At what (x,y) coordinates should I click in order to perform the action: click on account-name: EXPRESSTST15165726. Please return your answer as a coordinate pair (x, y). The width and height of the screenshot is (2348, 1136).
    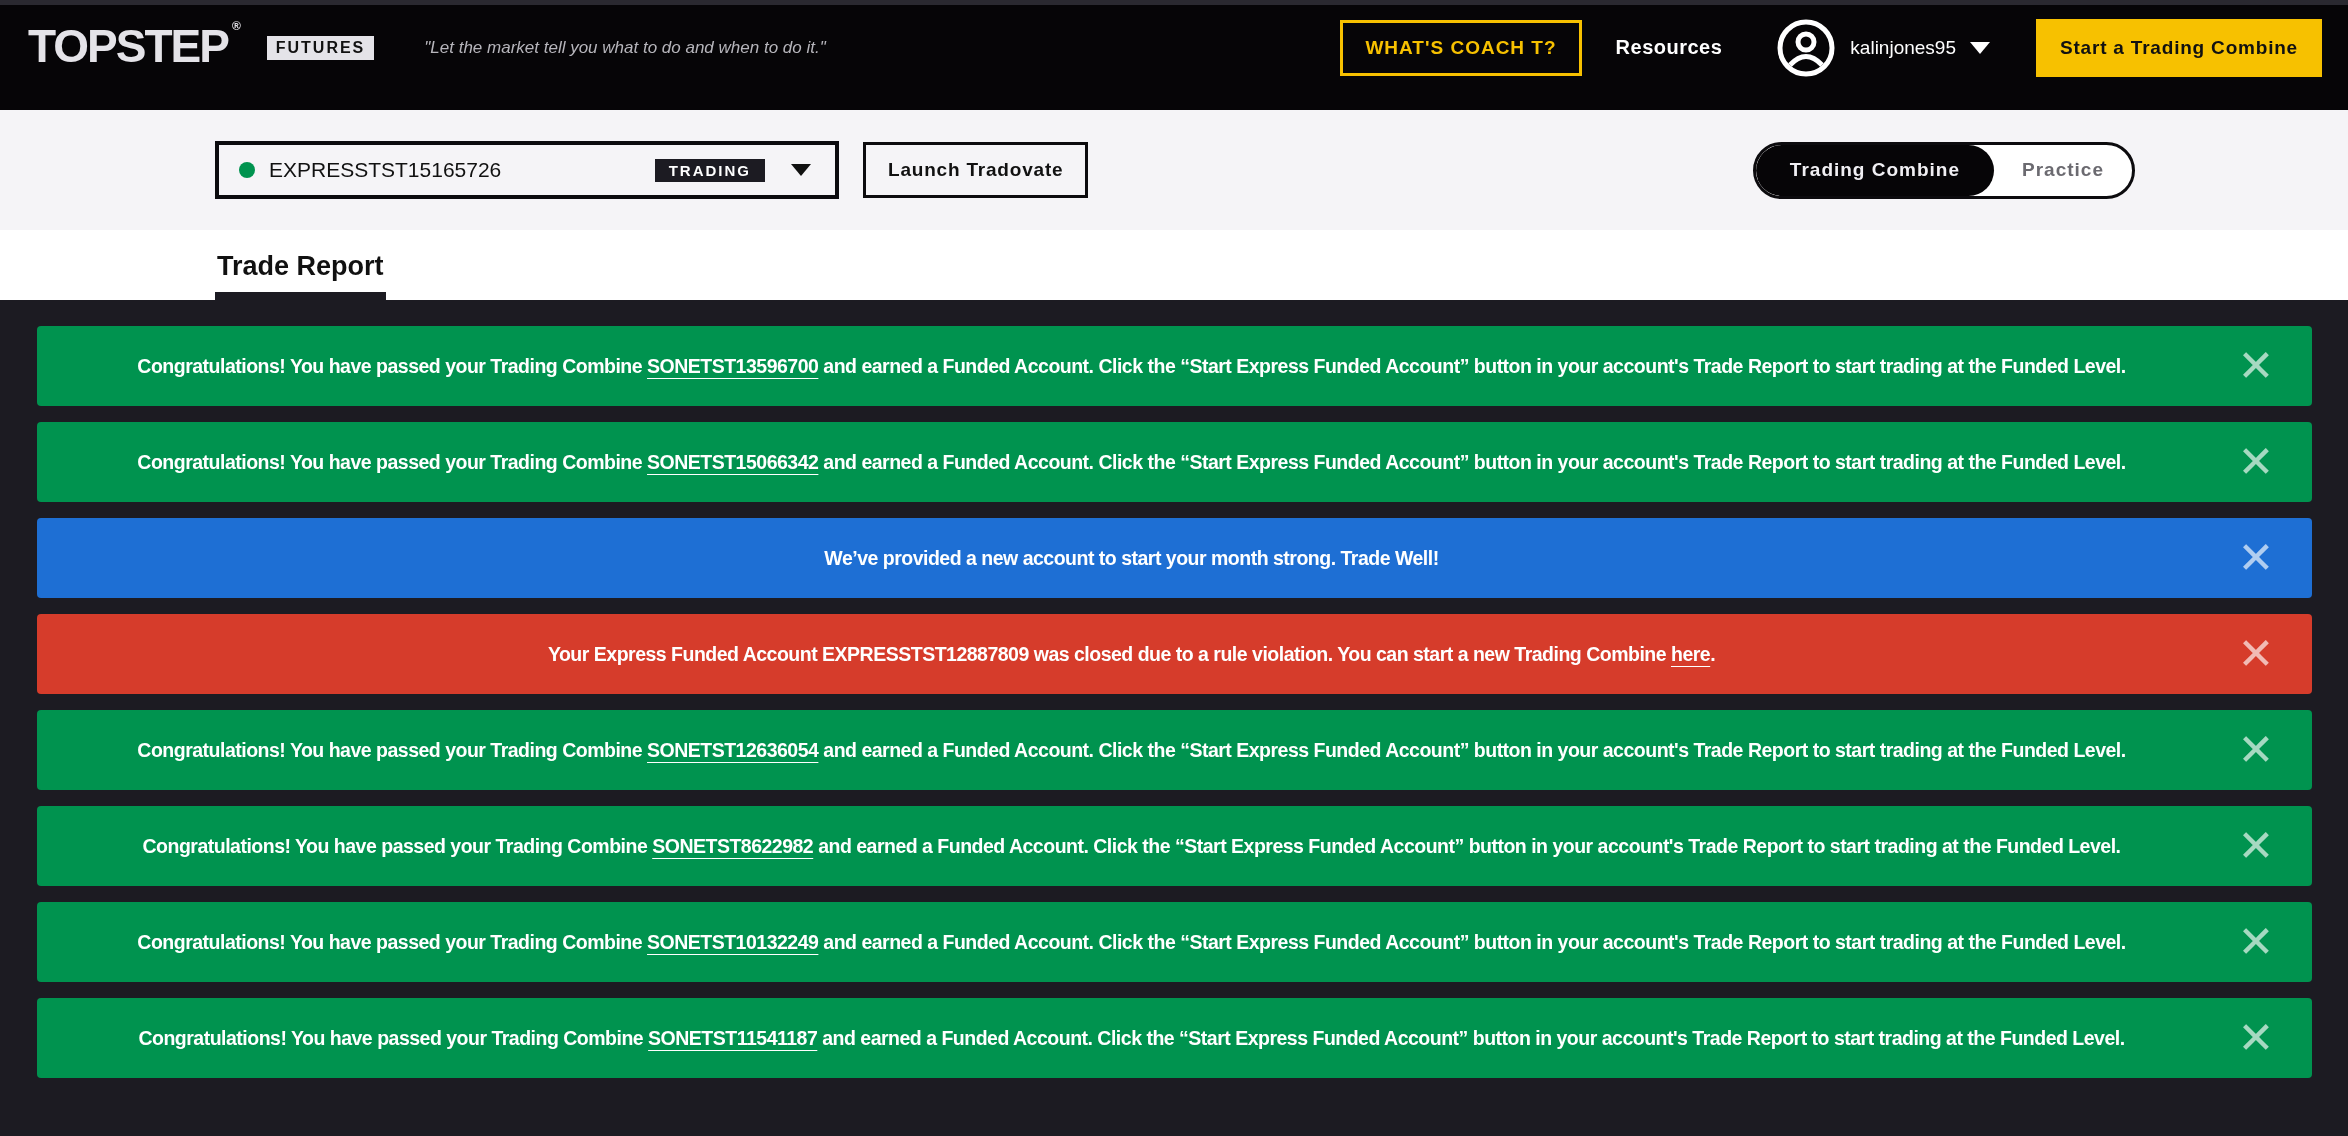
    Looking at the image, I should click on (386, 170).